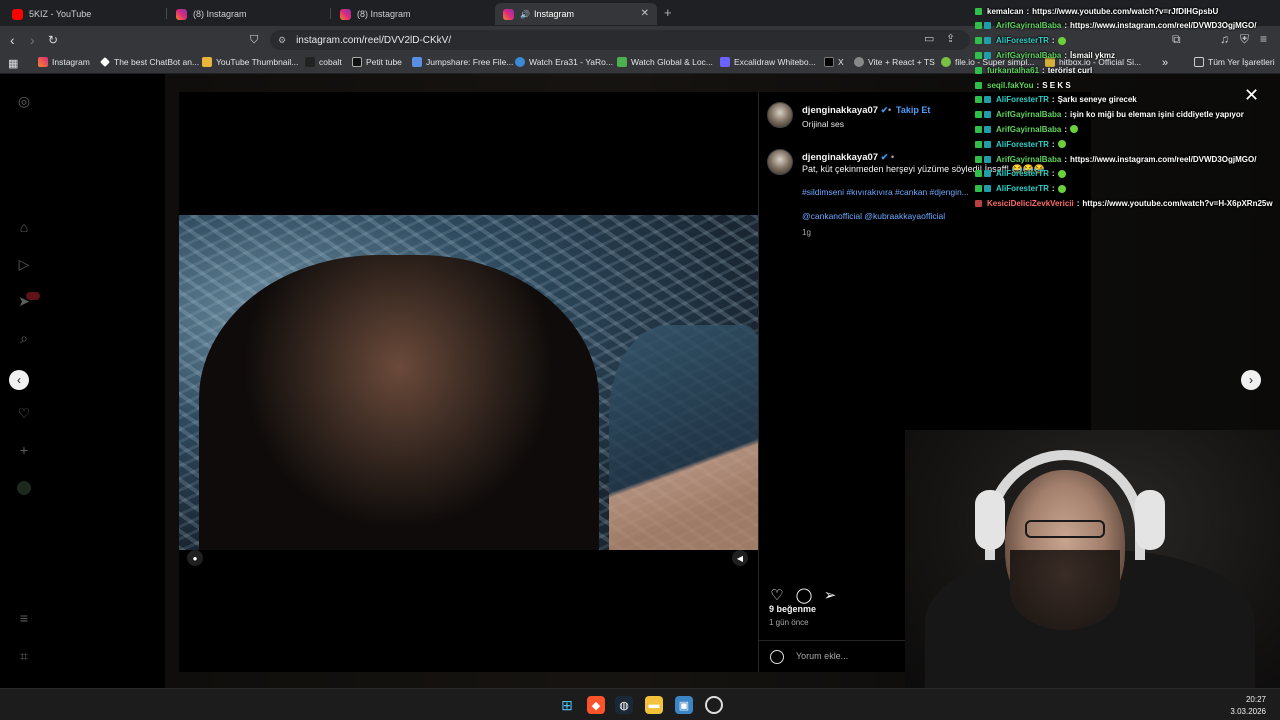  I want to click on tab-youtube: 5KIZ - YouTube, so click(84, 14).